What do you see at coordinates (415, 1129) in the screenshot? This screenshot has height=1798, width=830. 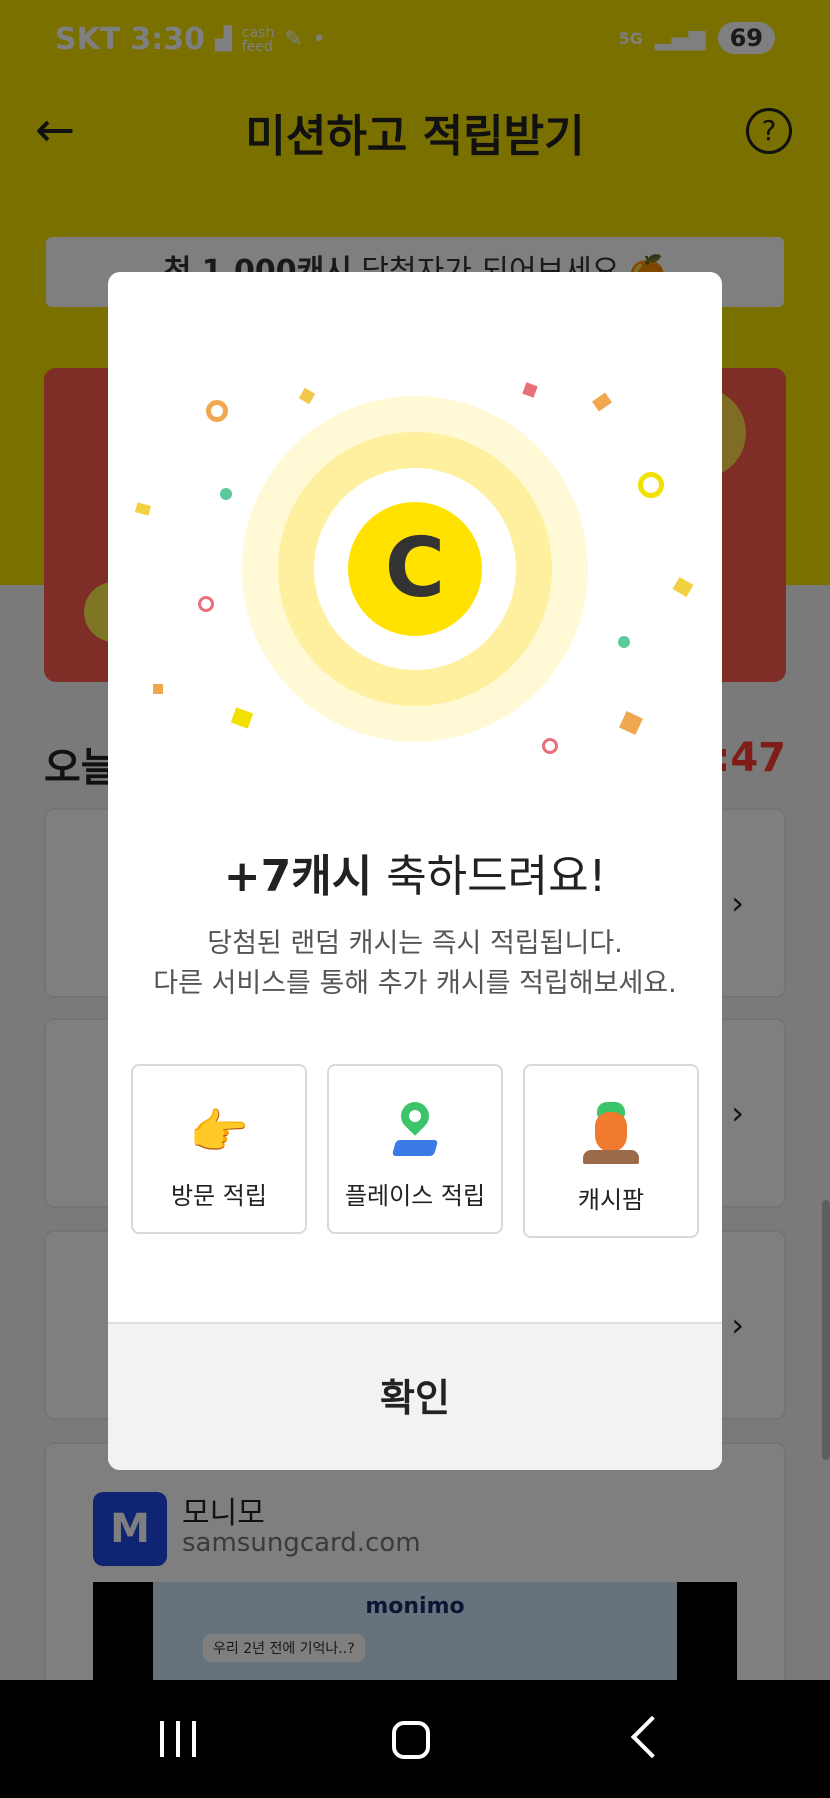 I see `map-pin-icon` at bounding box center [415, 1129].